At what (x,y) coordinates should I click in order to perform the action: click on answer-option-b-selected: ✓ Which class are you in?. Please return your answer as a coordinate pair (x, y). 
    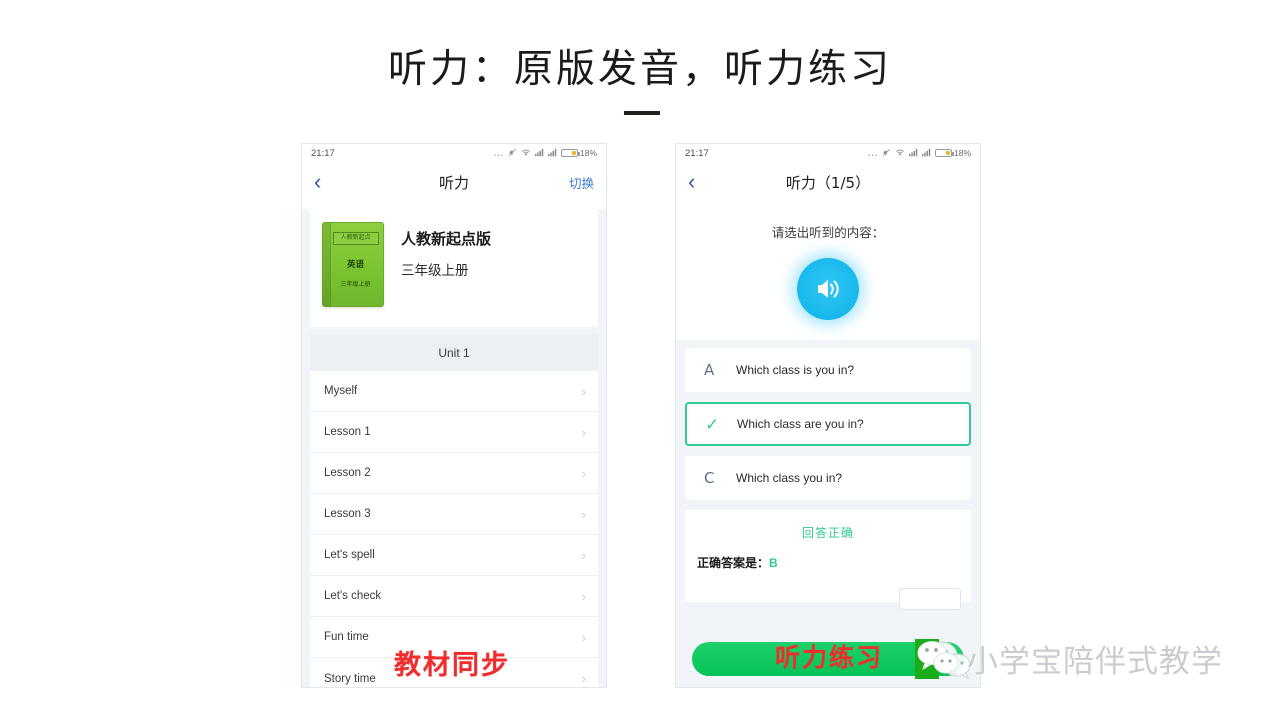
    Looking at the image, I should click on (828, 424).